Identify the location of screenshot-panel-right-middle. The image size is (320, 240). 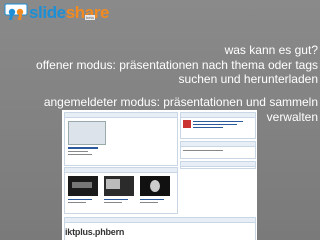
(218, 150).